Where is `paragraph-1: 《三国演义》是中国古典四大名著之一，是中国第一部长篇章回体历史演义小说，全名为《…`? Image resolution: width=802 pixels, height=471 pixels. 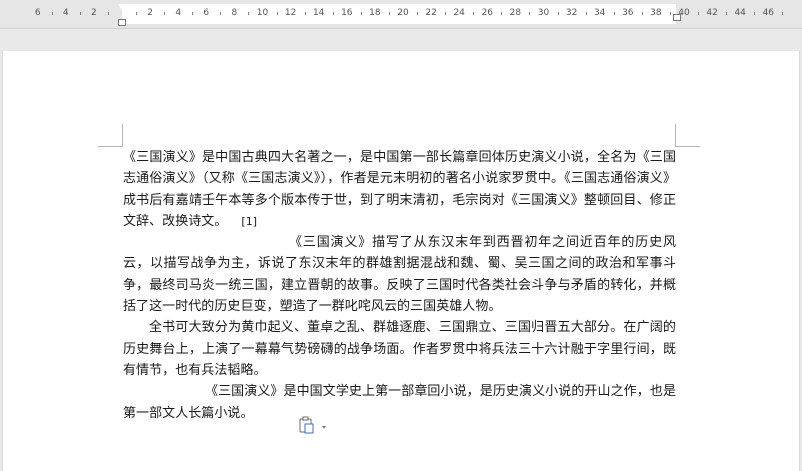 paragraph-1: 《三国演义》是中国古典四大名著之一，是中国第一部长篇章回体历史演义小说，全名为《… is located at coordinates (399, 189).